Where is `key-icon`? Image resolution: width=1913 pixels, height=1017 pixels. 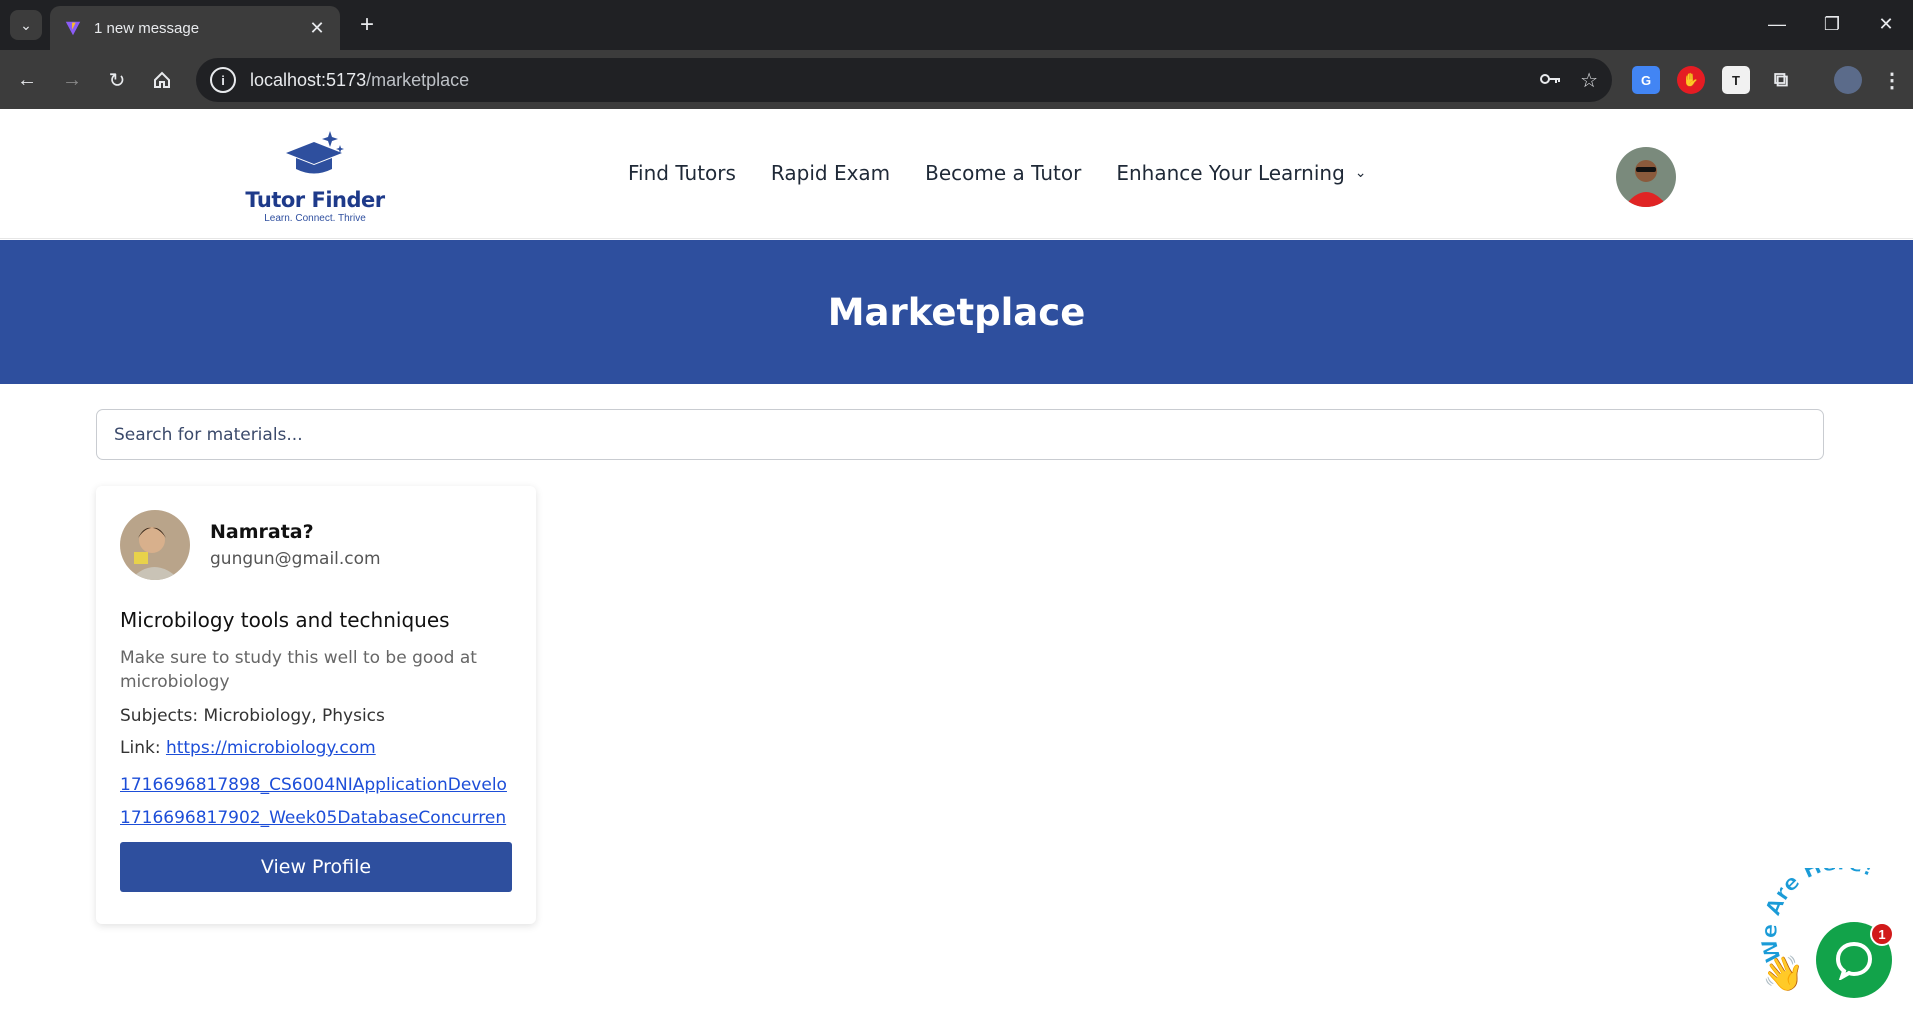 key-icon is located at coordinates (1551, 80).